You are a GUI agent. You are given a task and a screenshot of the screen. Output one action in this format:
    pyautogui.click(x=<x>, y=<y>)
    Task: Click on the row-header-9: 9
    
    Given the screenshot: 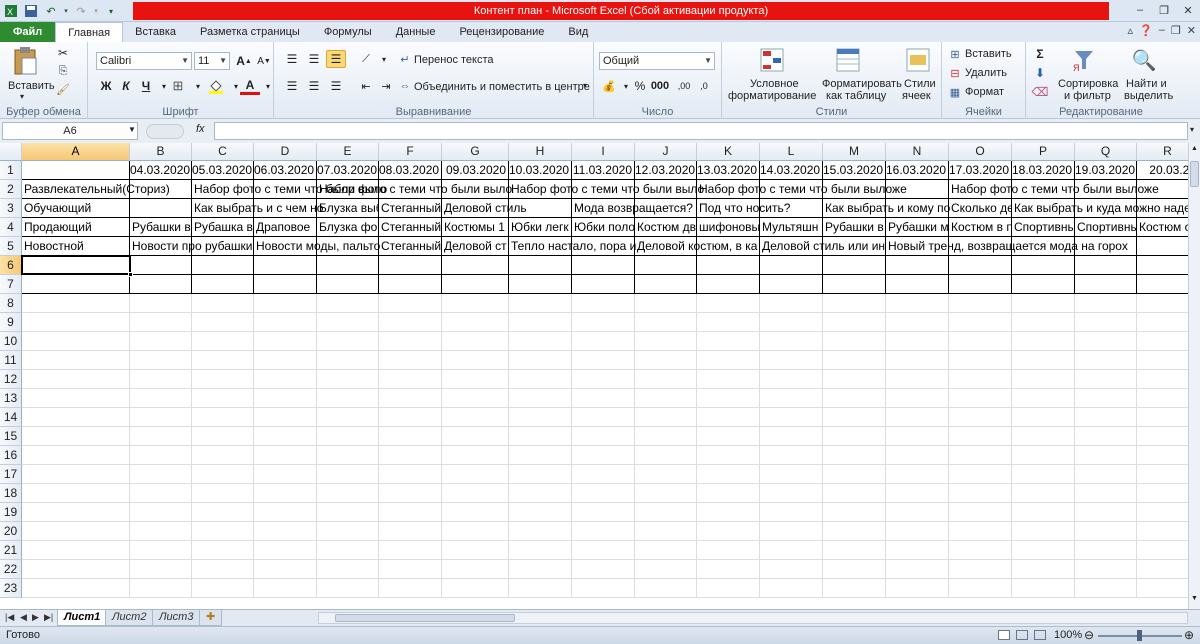 What is the action you would take?
    pyautogui.click(x=11, y=322)
    